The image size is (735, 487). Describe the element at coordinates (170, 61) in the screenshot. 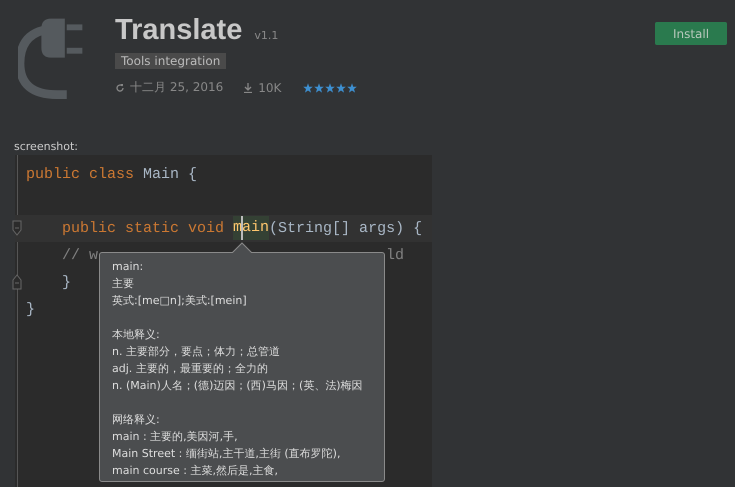

I see `category-tag: Tools integration` at that location.